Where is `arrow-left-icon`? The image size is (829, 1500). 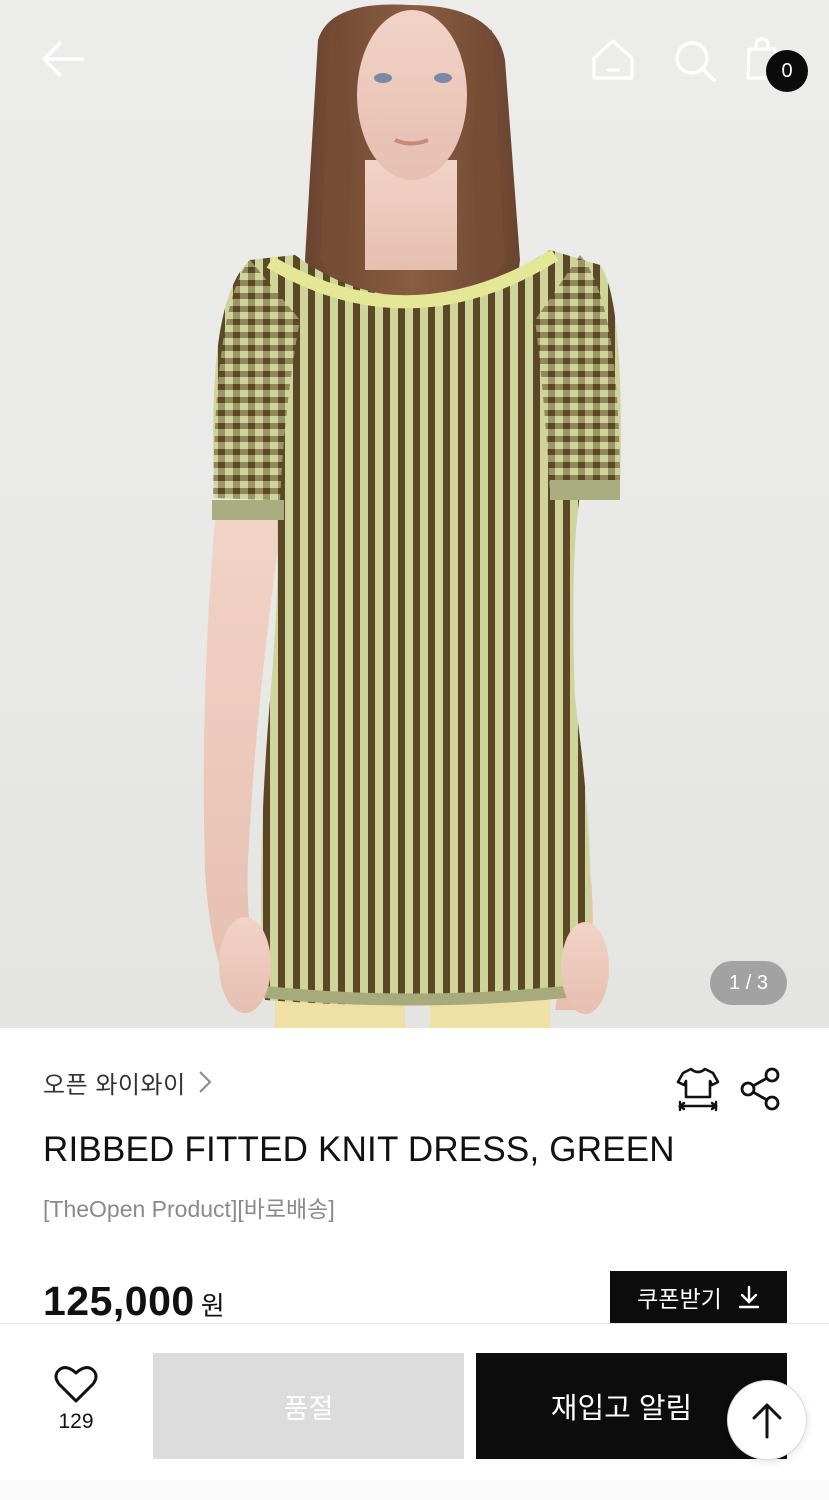
arrow-left-icon is located at coordinates (63, 59).